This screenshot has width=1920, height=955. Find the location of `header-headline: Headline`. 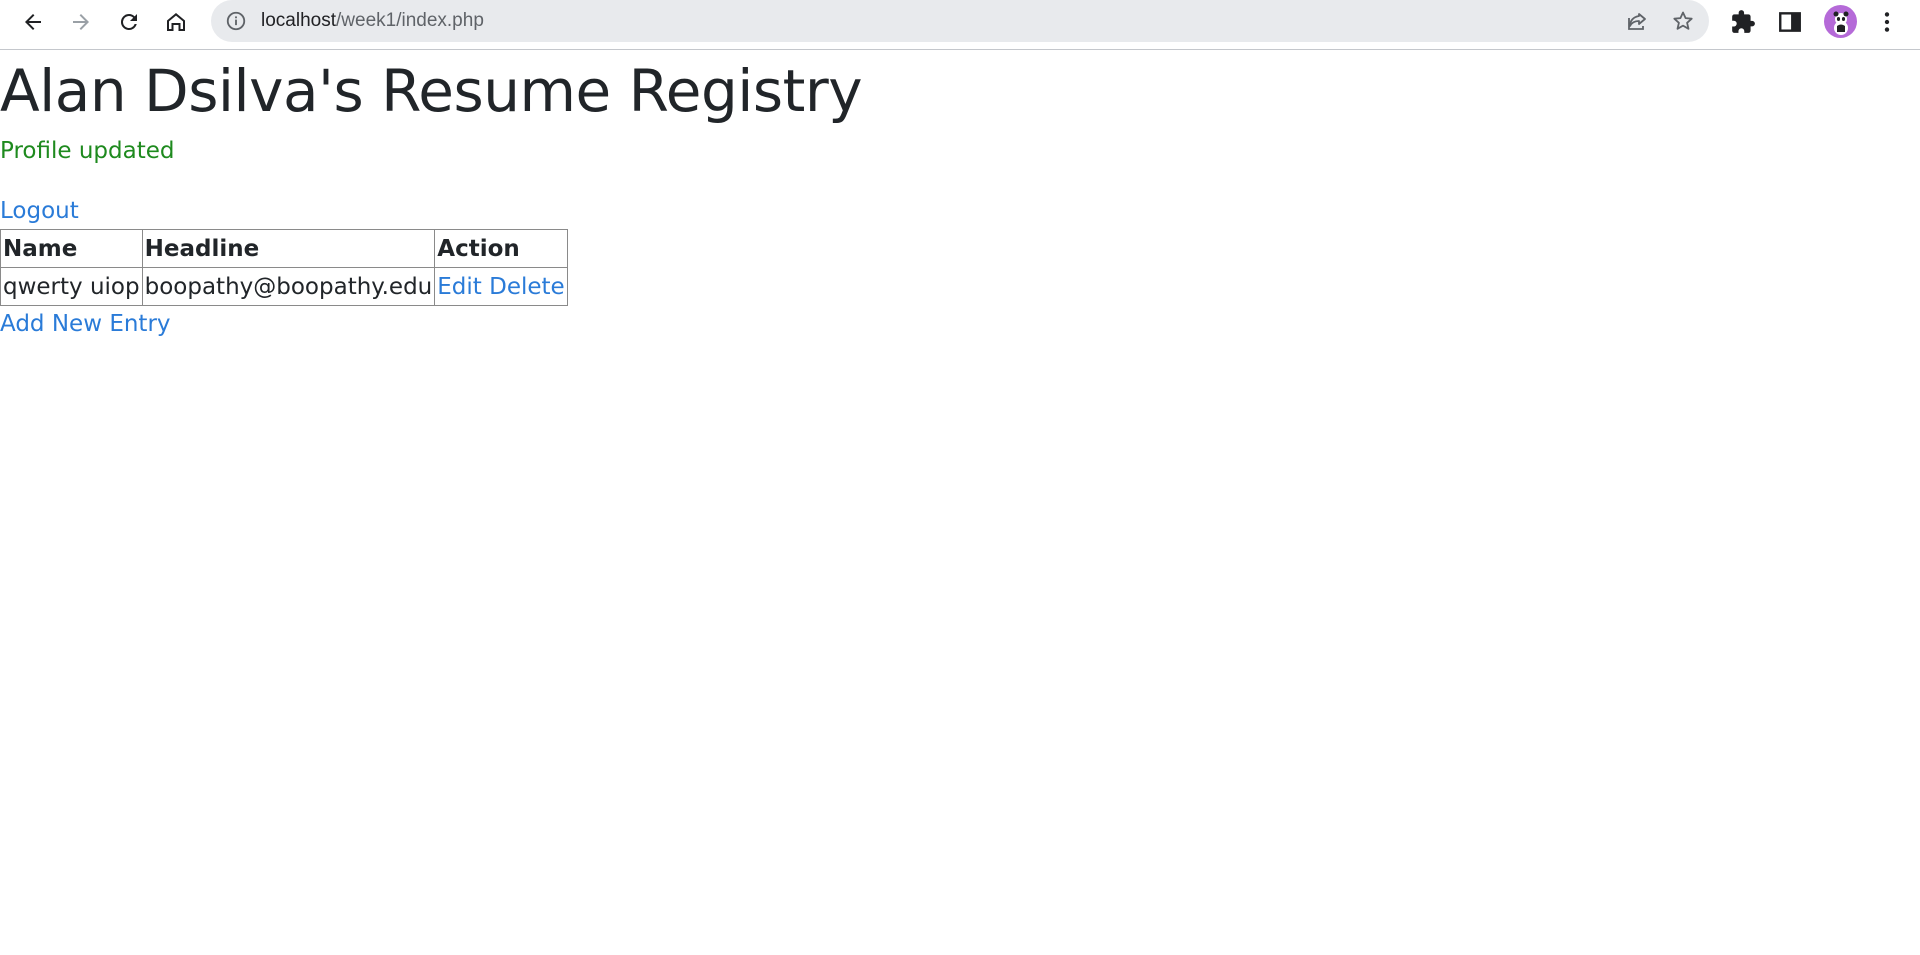

header-headline: Headline is located at coordinates (288, 248).